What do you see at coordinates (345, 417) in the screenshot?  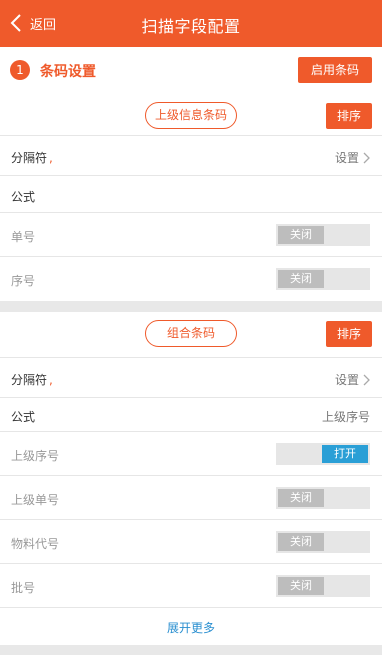 I see `formula-value: 上级序号` at bounding box center [345, 417].